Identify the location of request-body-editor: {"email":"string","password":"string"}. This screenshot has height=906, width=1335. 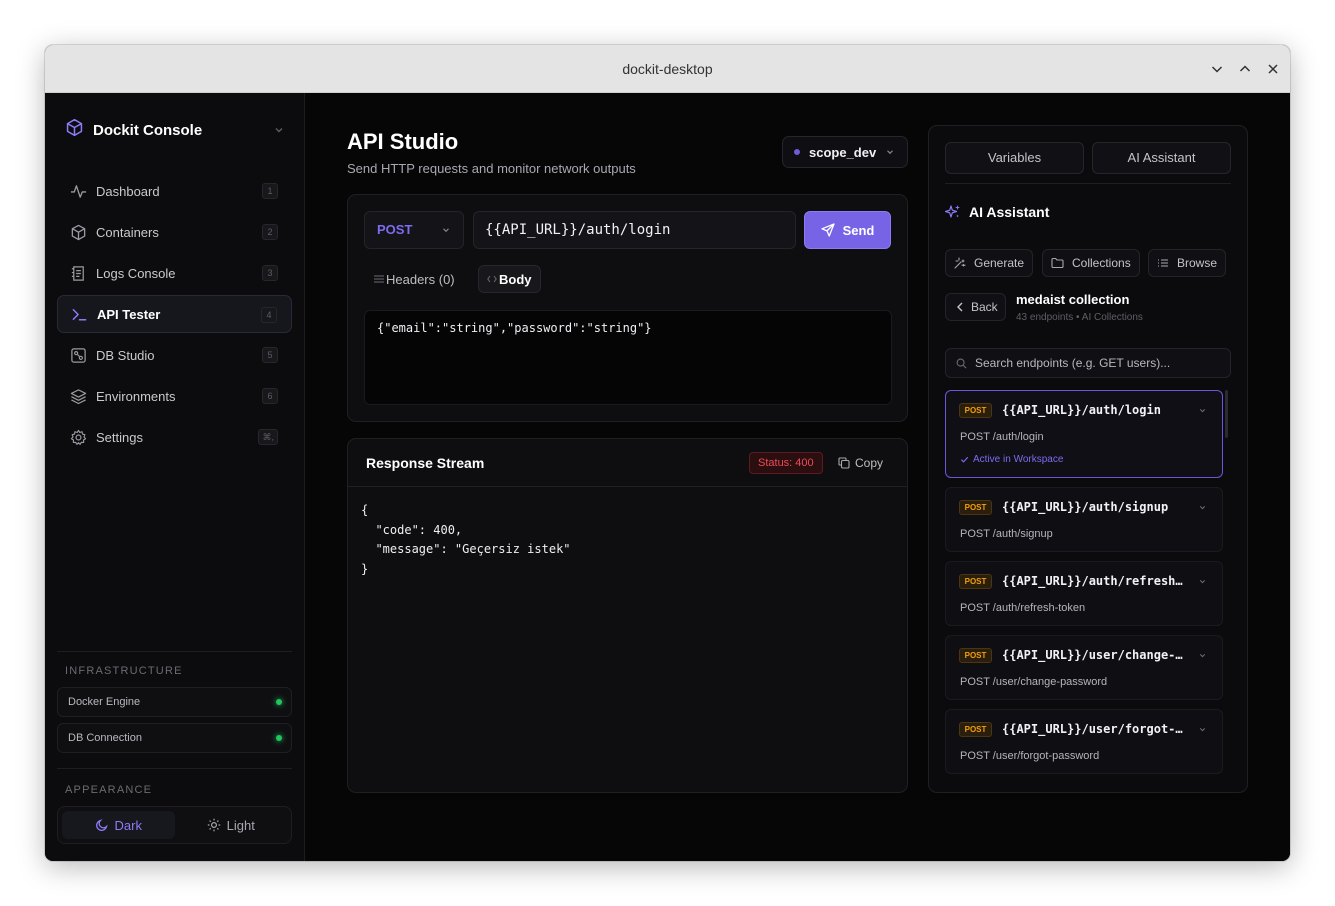
(628, 357).